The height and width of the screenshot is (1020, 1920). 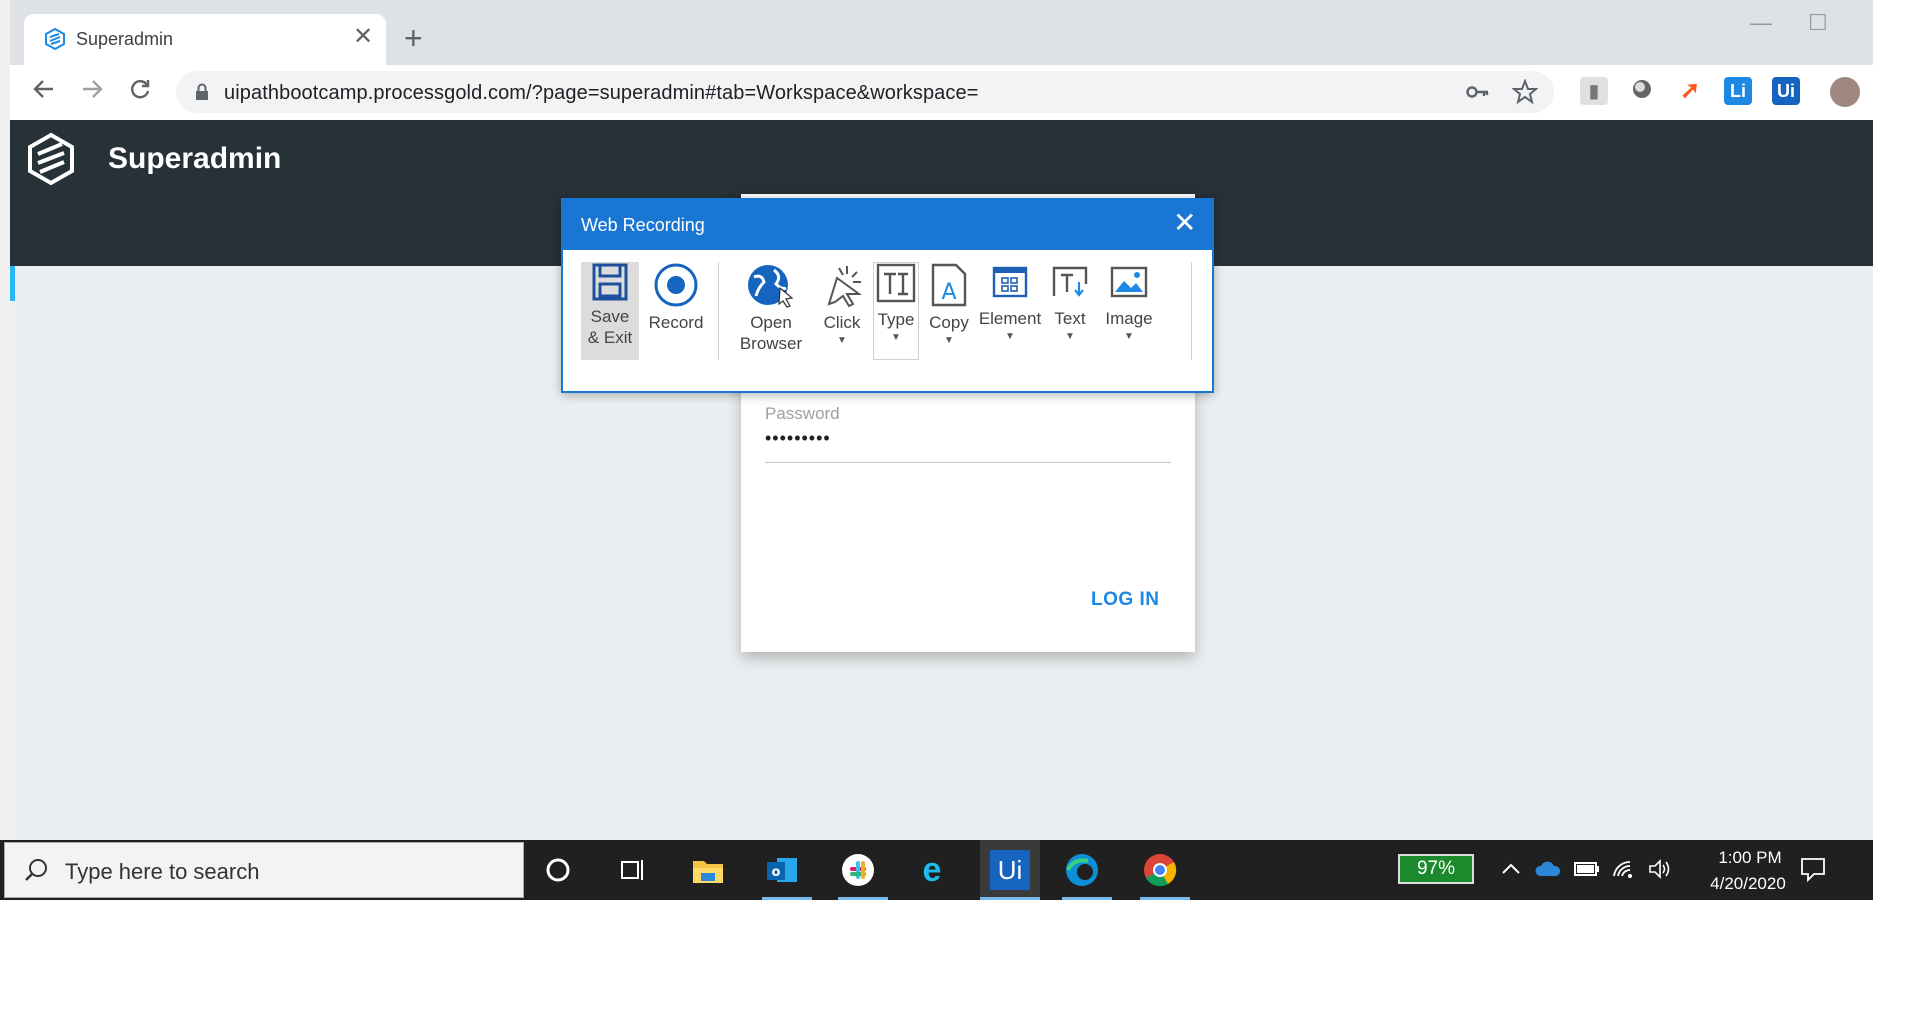 I want to click on dialog-close-icon: ✕, so click(x=1184, y=223).